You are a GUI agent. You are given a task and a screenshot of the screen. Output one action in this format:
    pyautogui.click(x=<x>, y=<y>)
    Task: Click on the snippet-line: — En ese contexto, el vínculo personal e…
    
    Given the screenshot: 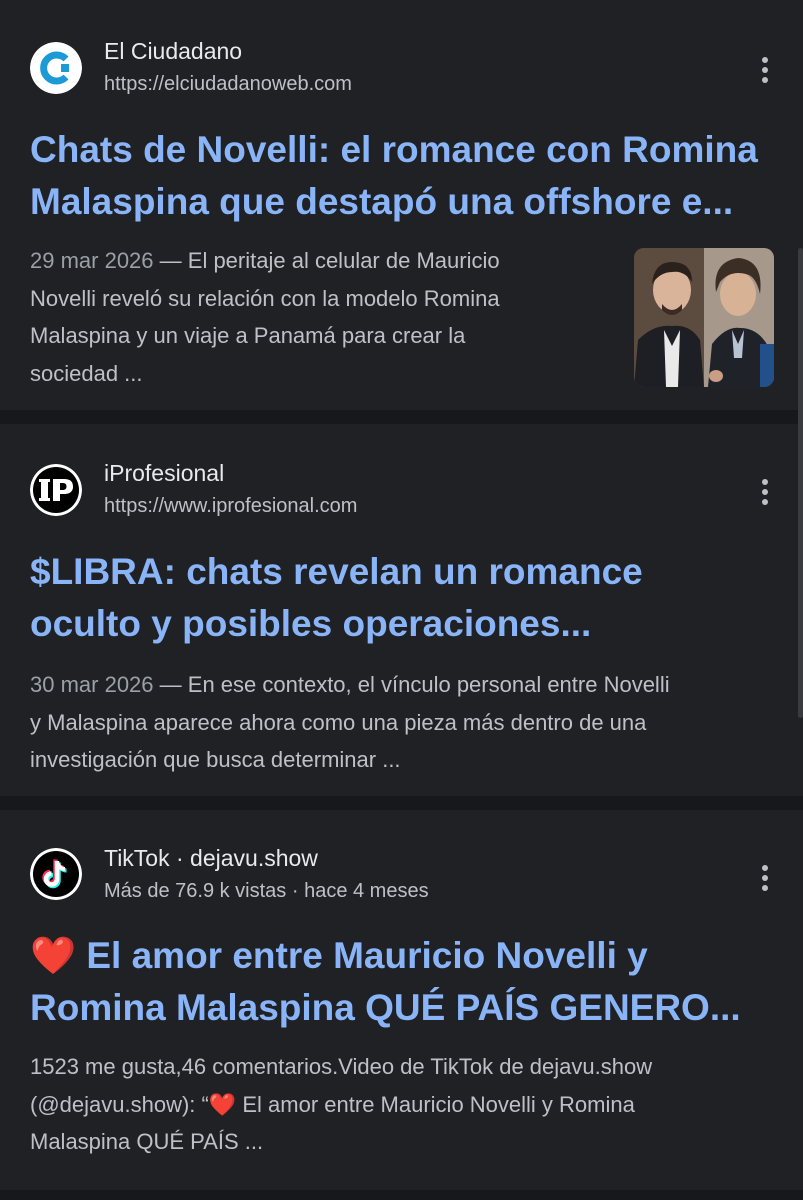 What is the action you would take?
    pyautogui.click(x=414, y=684)
    